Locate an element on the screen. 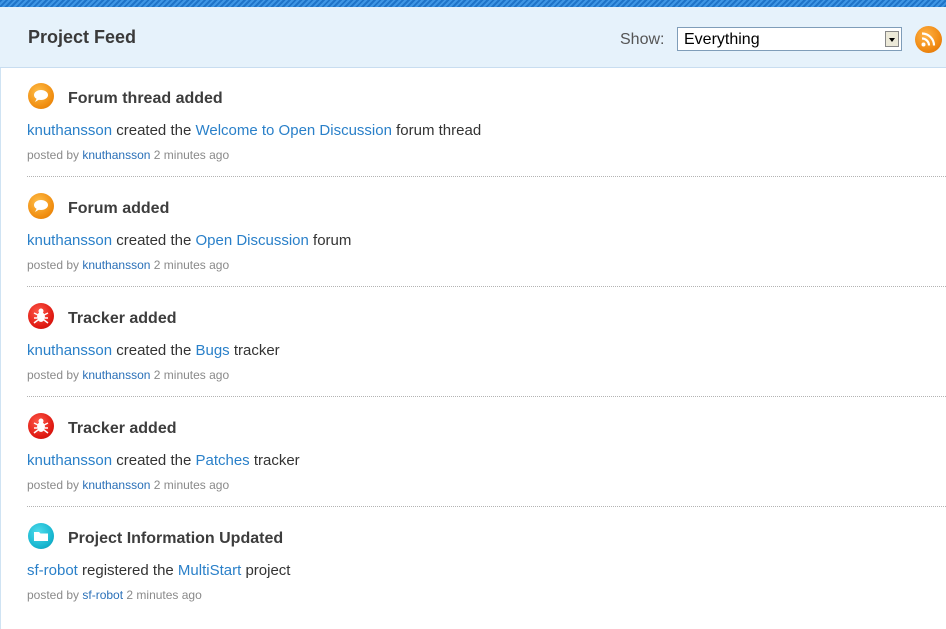 The width and height of the screenshot is (946, 629). show-label: Show: is located at coordinates (642, 39).